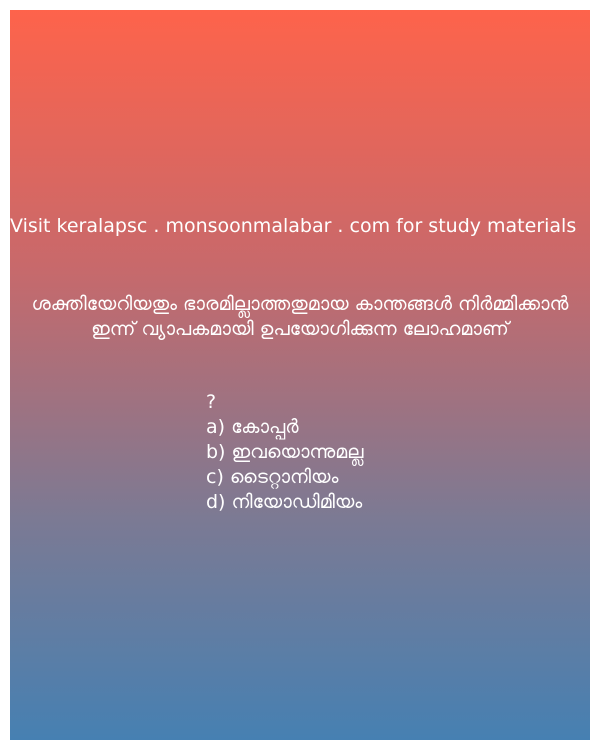 This screenshot has height=750, width=600. I want to click on option-d: d) നിയോഡിമിയം, so click(284, 502).